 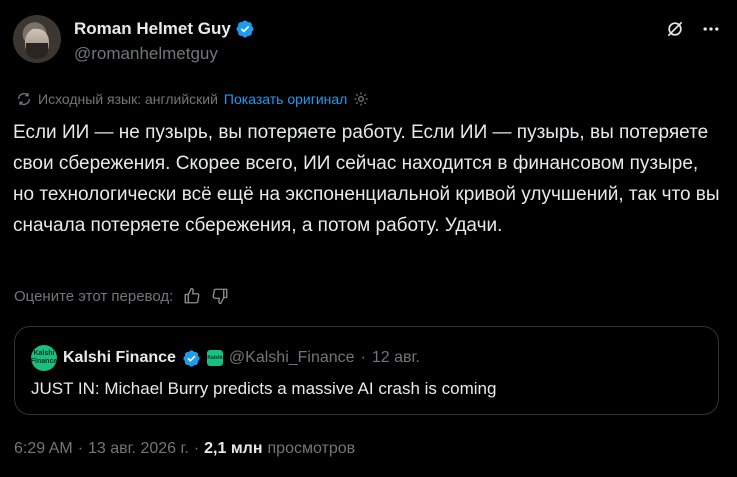 What do you see at coordinates (128, 99) in the screenshot?
I see `source-language-label: Исходный язык: английский` at bounding box center [128, 99].